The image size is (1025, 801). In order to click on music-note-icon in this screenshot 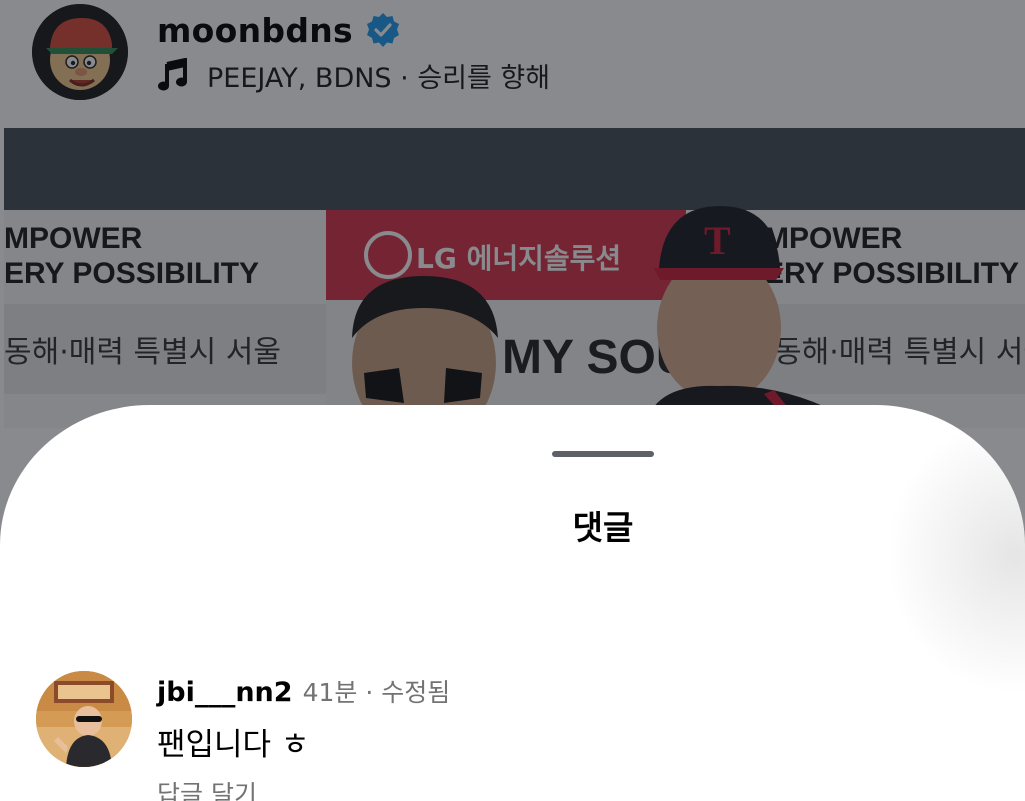, I will do `click(173, 74)`.